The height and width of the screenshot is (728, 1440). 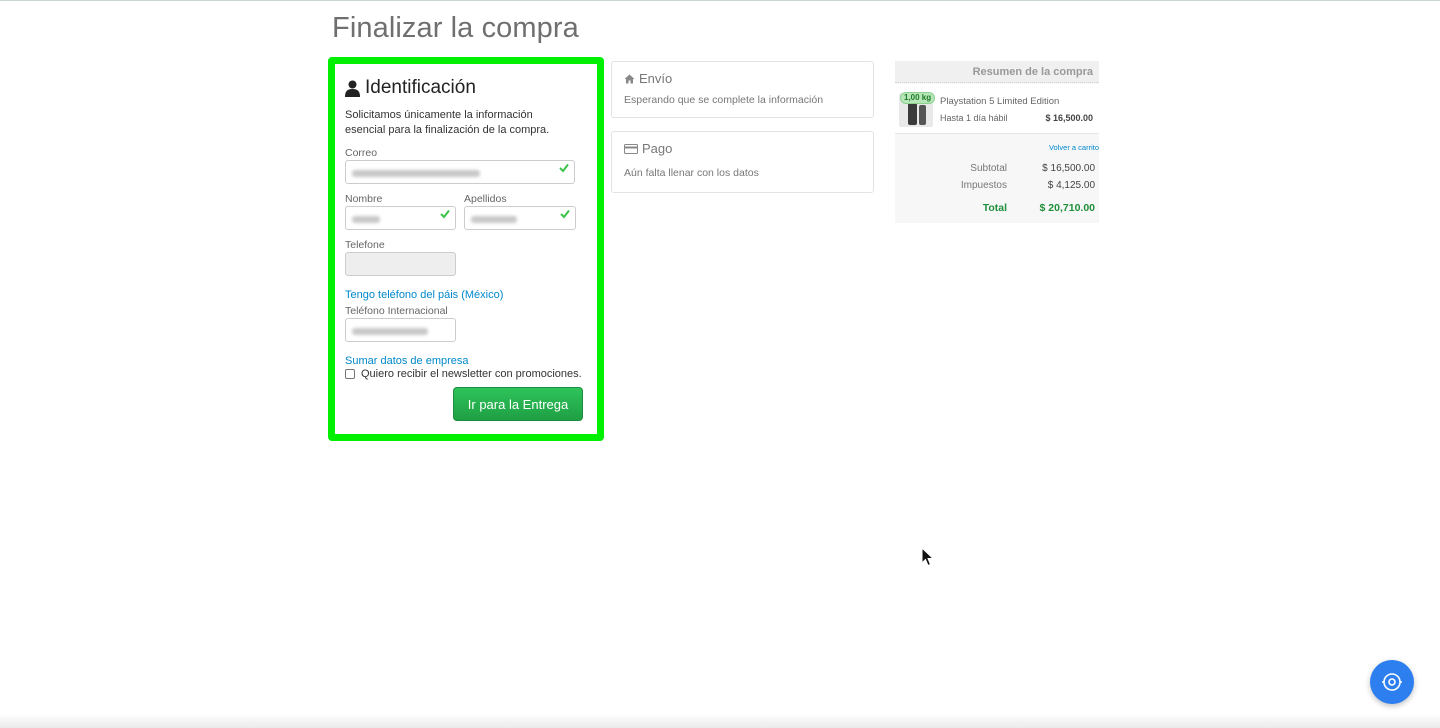 What do you see at coordinates (1069, 118) in the screenshot?
I see `product-price: $ 16,500.00` at bounding box center [1069, 118].